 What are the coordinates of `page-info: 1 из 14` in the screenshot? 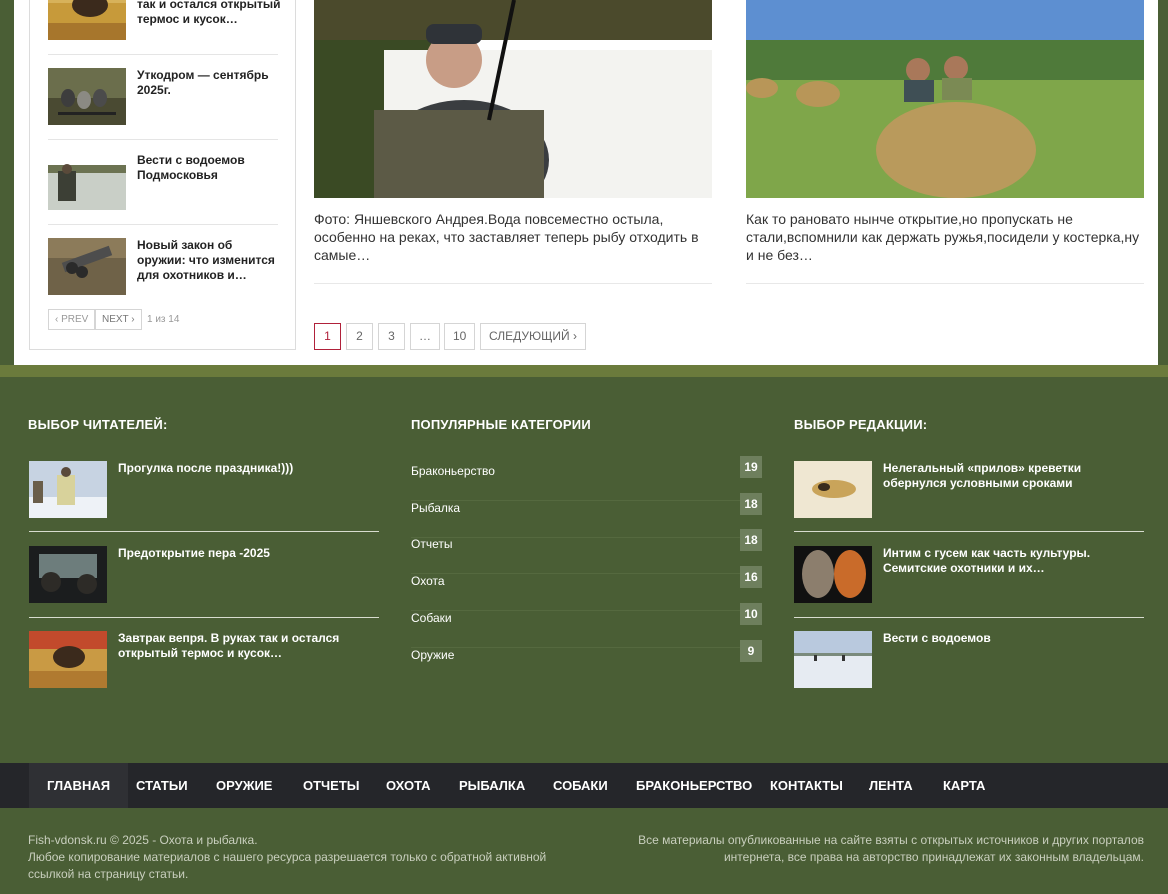 It's located at (163, 319).